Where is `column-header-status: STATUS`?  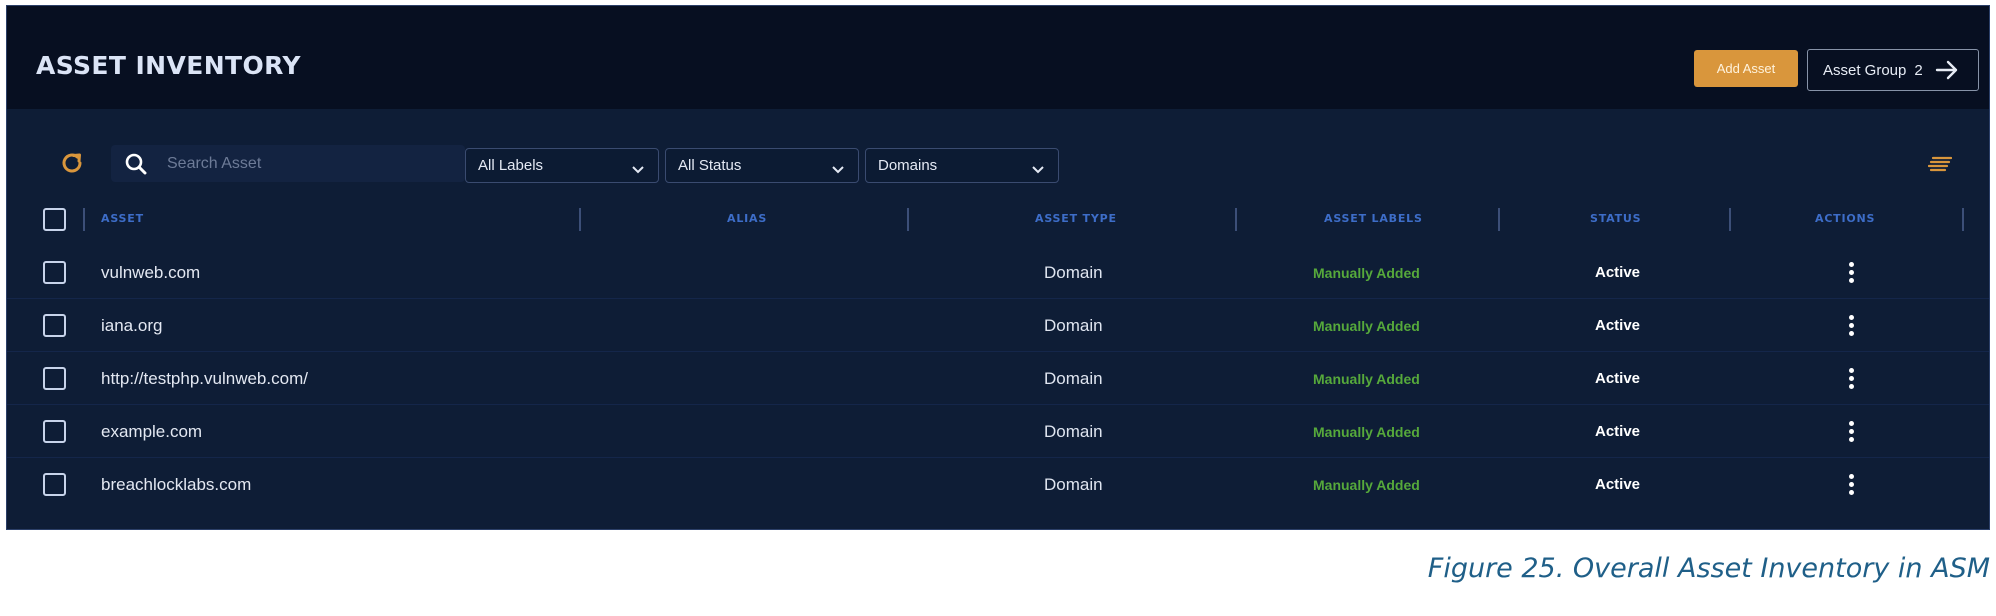 column-header-status: STATUS is located at coordinates (1615, 218).